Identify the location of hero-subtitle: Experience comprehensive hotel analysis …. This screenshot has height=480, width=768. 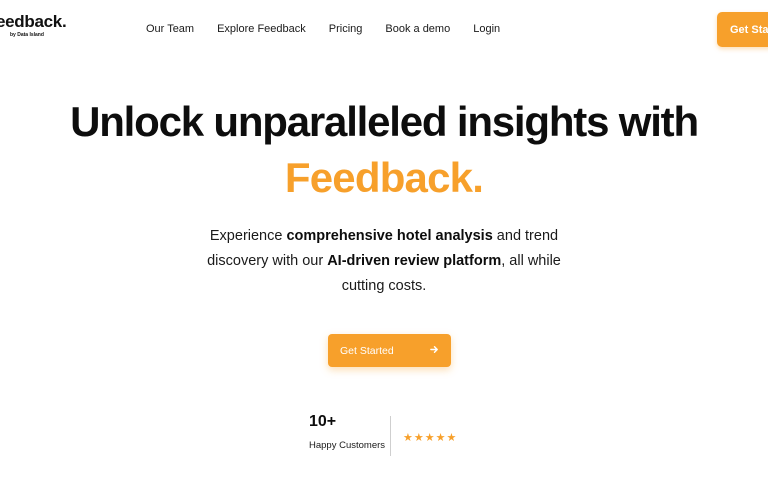
(384, 261).